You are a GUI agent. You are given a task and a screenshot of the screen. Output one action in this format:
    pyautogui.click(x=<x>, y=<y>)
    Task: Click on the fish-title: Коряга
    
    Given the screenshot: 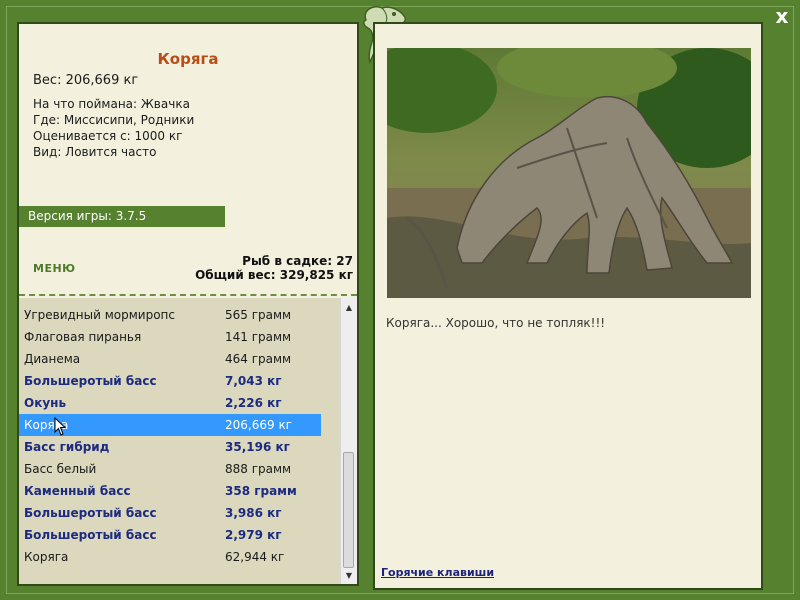 What is the action you would take?
    pyautogui.click(x=188, y=59)
    